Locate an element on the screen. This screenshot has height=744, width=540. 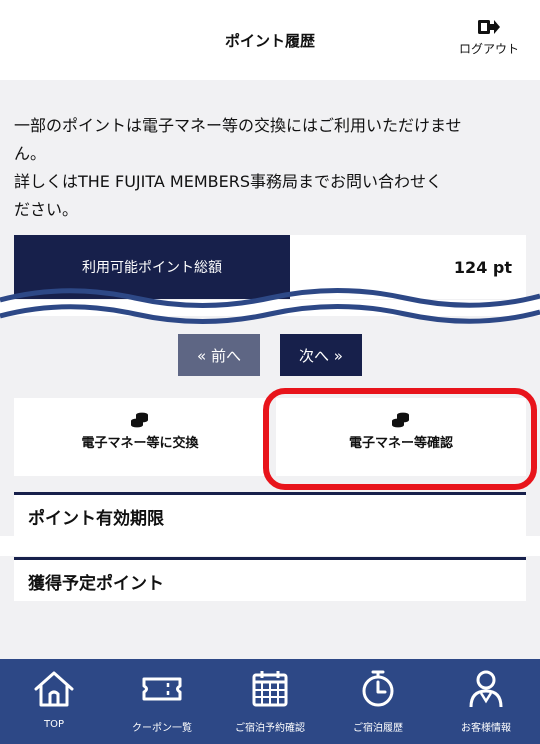
notice-line: 詳しくはTHE FUJITA MEMBERS事務局までお問い合わせく is located at coordinates (228, 181).